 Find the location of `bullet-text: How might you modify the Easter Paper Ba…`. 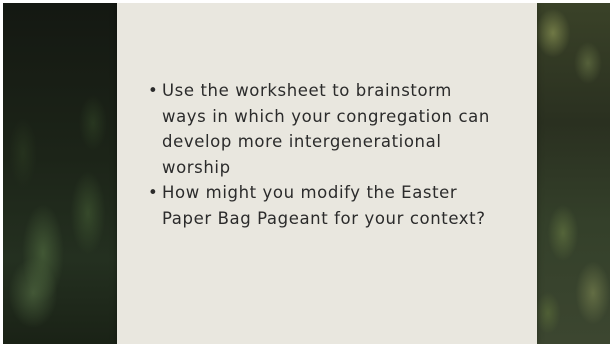

bullet-text: How might you modify the Easter Paper Ba… is located at coordinates (324, 205).